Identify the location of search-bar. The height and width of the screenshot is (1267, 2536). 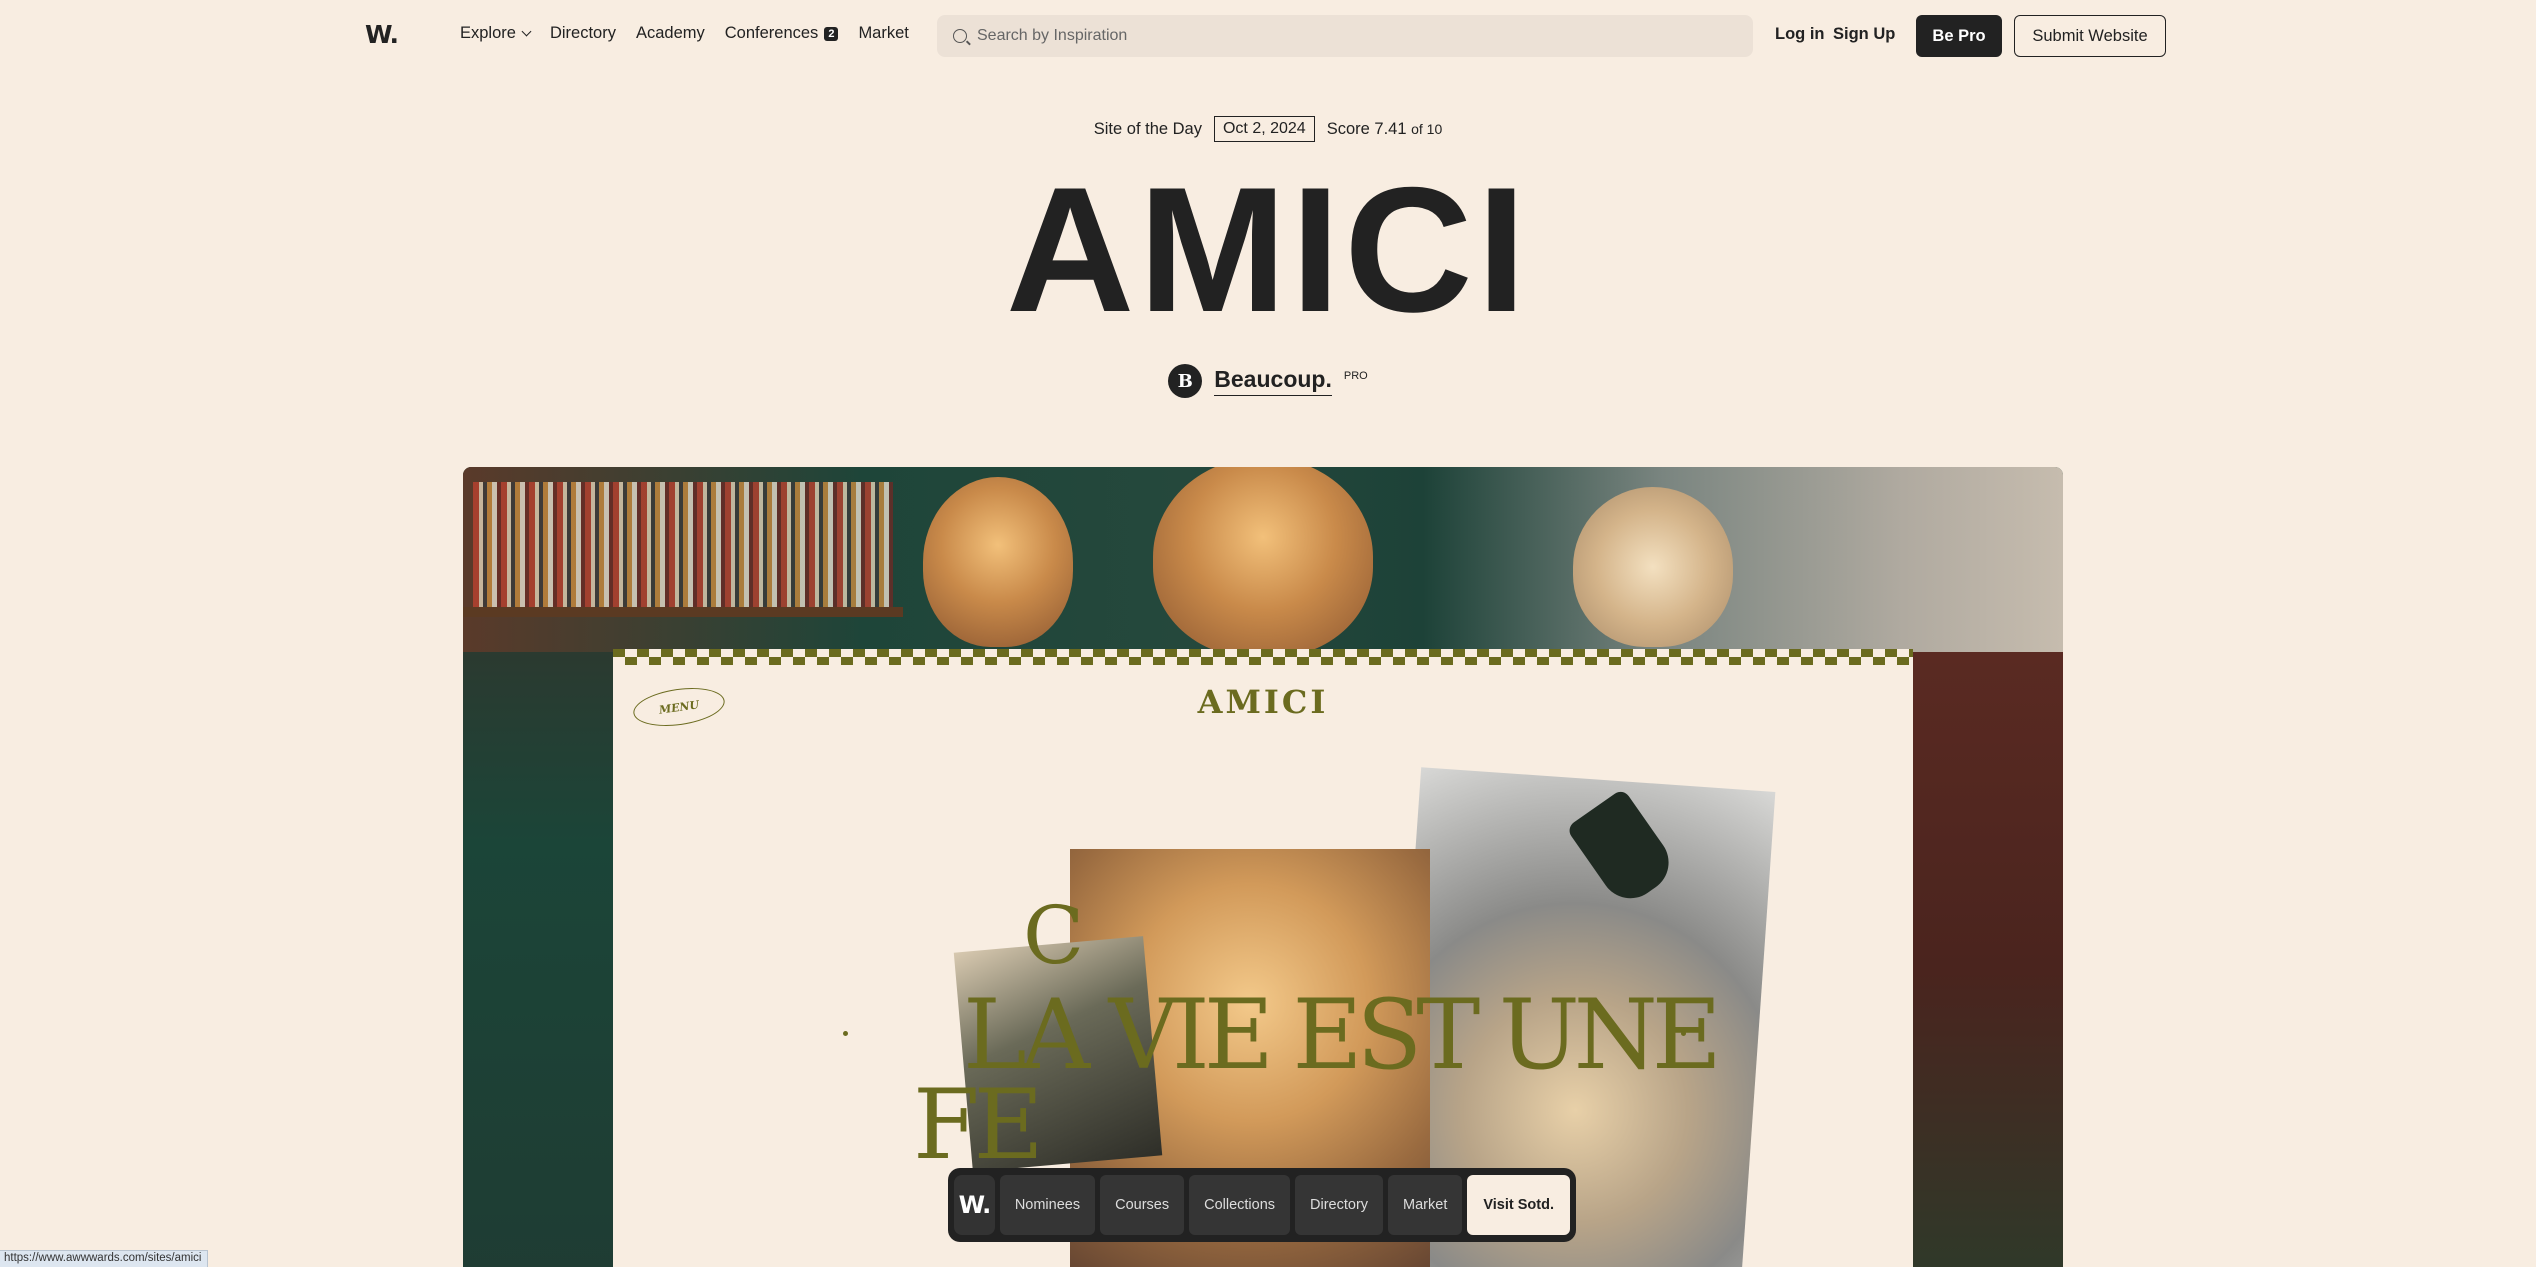
(1345, 36).